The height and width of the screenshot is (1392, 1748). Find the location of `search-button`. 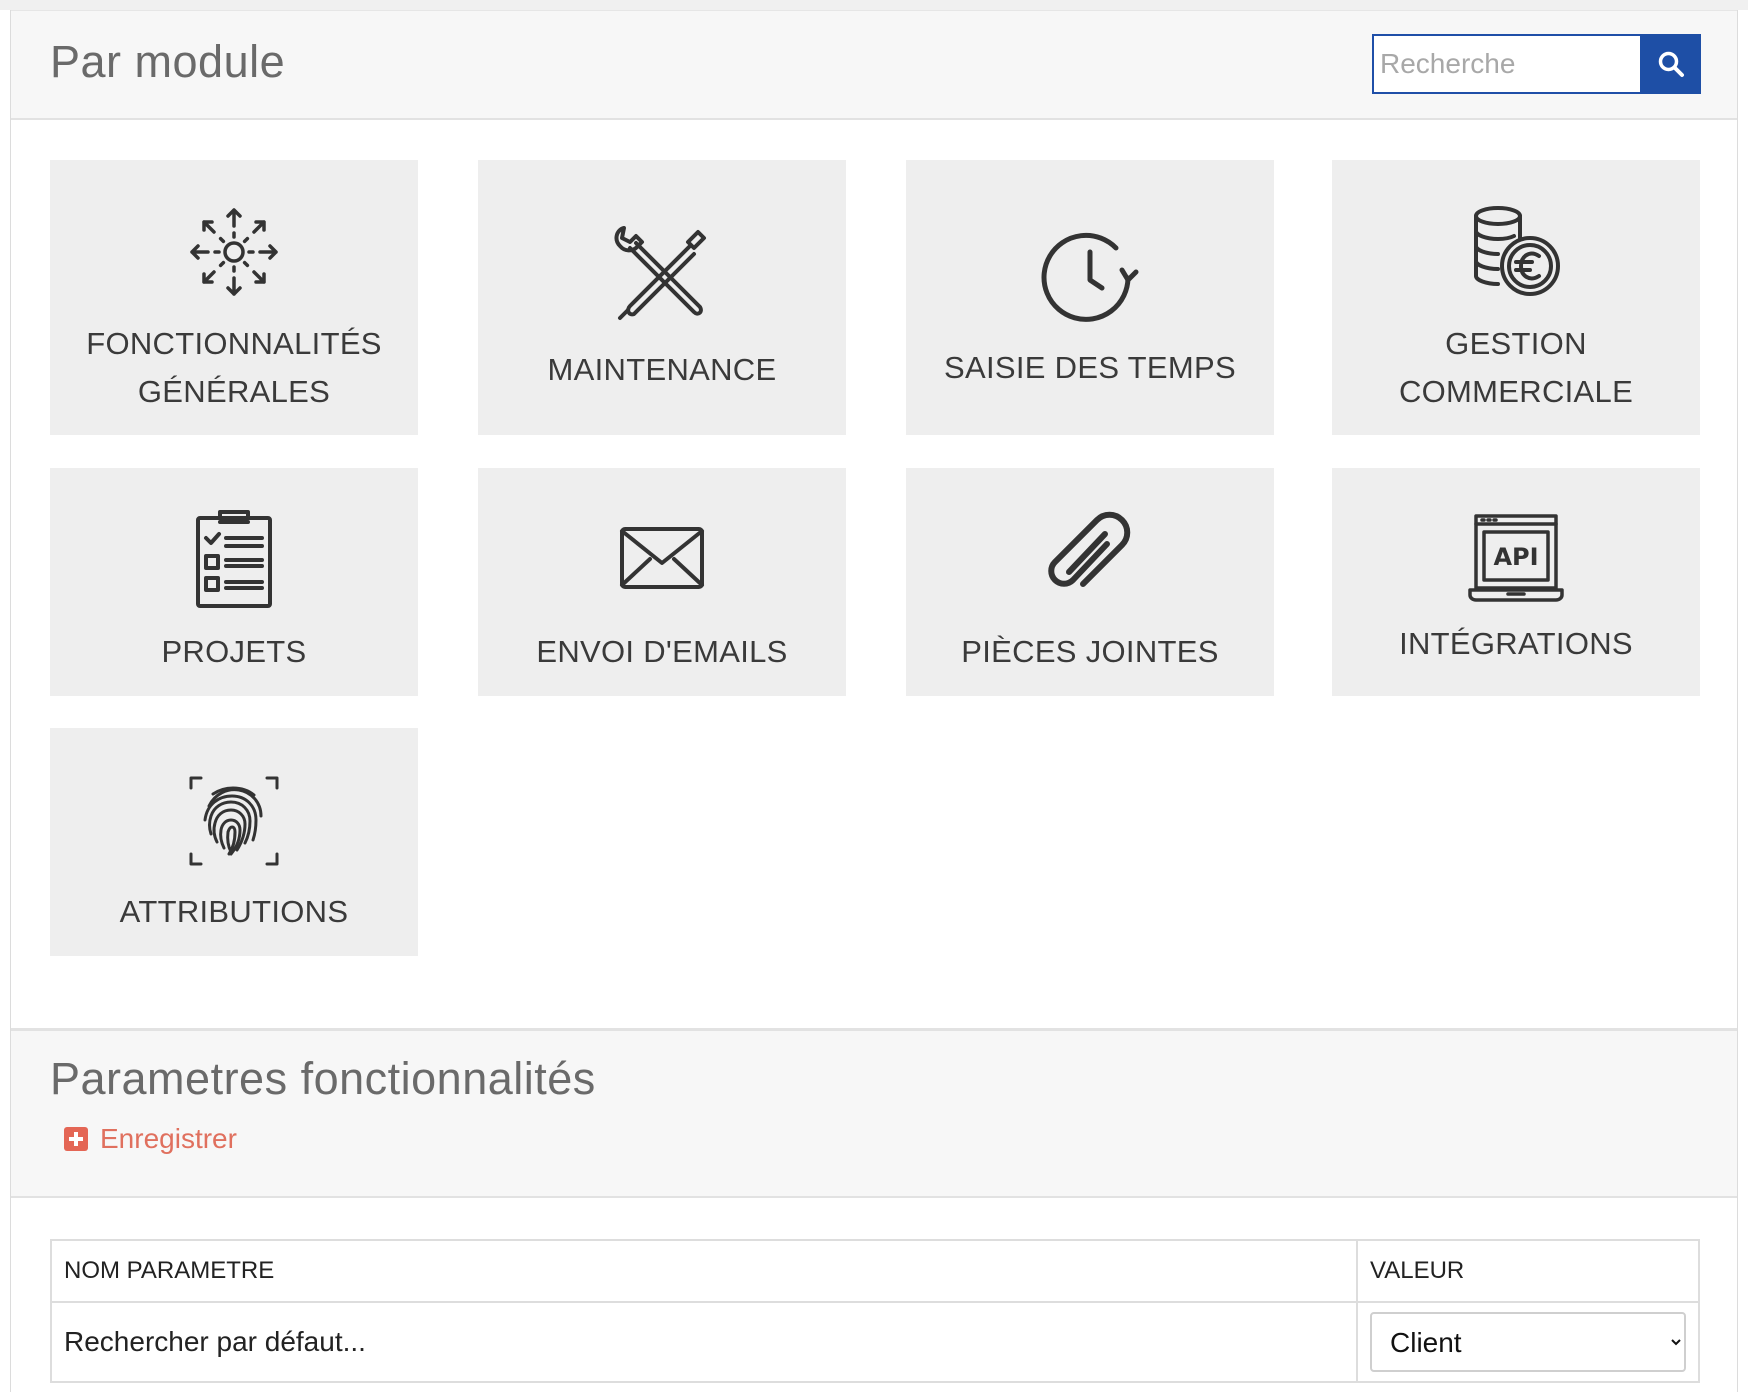

search-button is located at coordinates (1670, 64).